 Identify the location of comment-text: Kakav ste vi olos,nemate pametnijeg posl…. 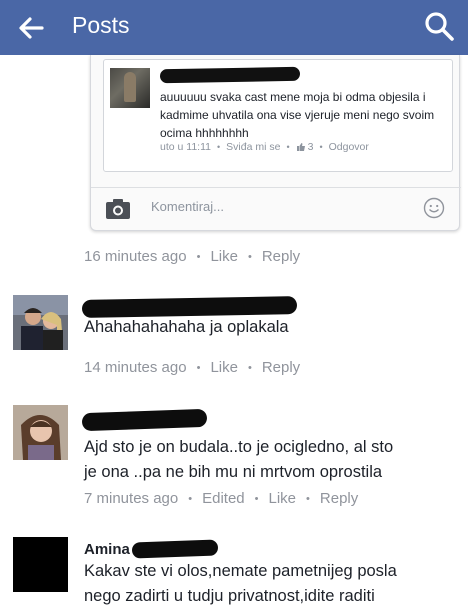
(240, 583).